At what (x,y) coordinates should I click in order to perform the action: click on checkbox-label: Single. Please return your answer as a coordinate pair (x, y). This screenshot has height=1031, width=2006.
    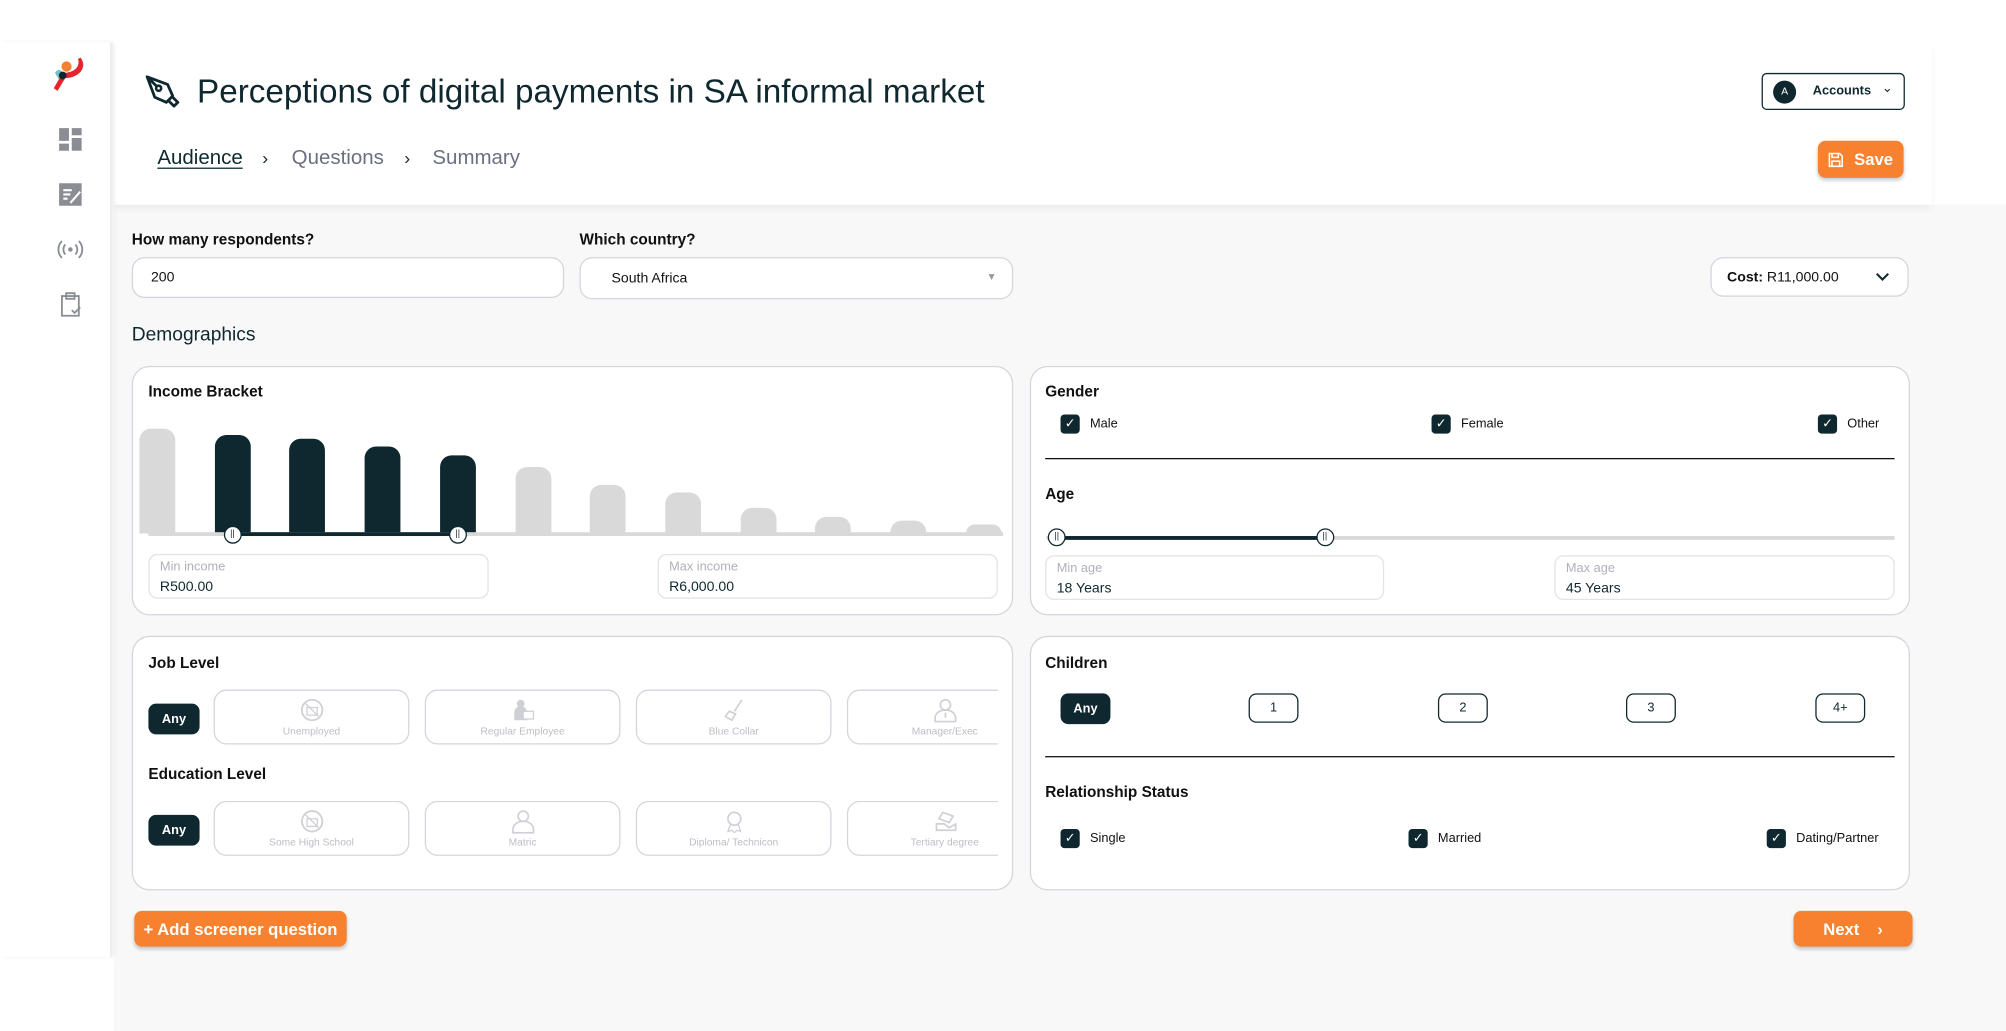
    Looking at the image, I should click on (1107, 838).